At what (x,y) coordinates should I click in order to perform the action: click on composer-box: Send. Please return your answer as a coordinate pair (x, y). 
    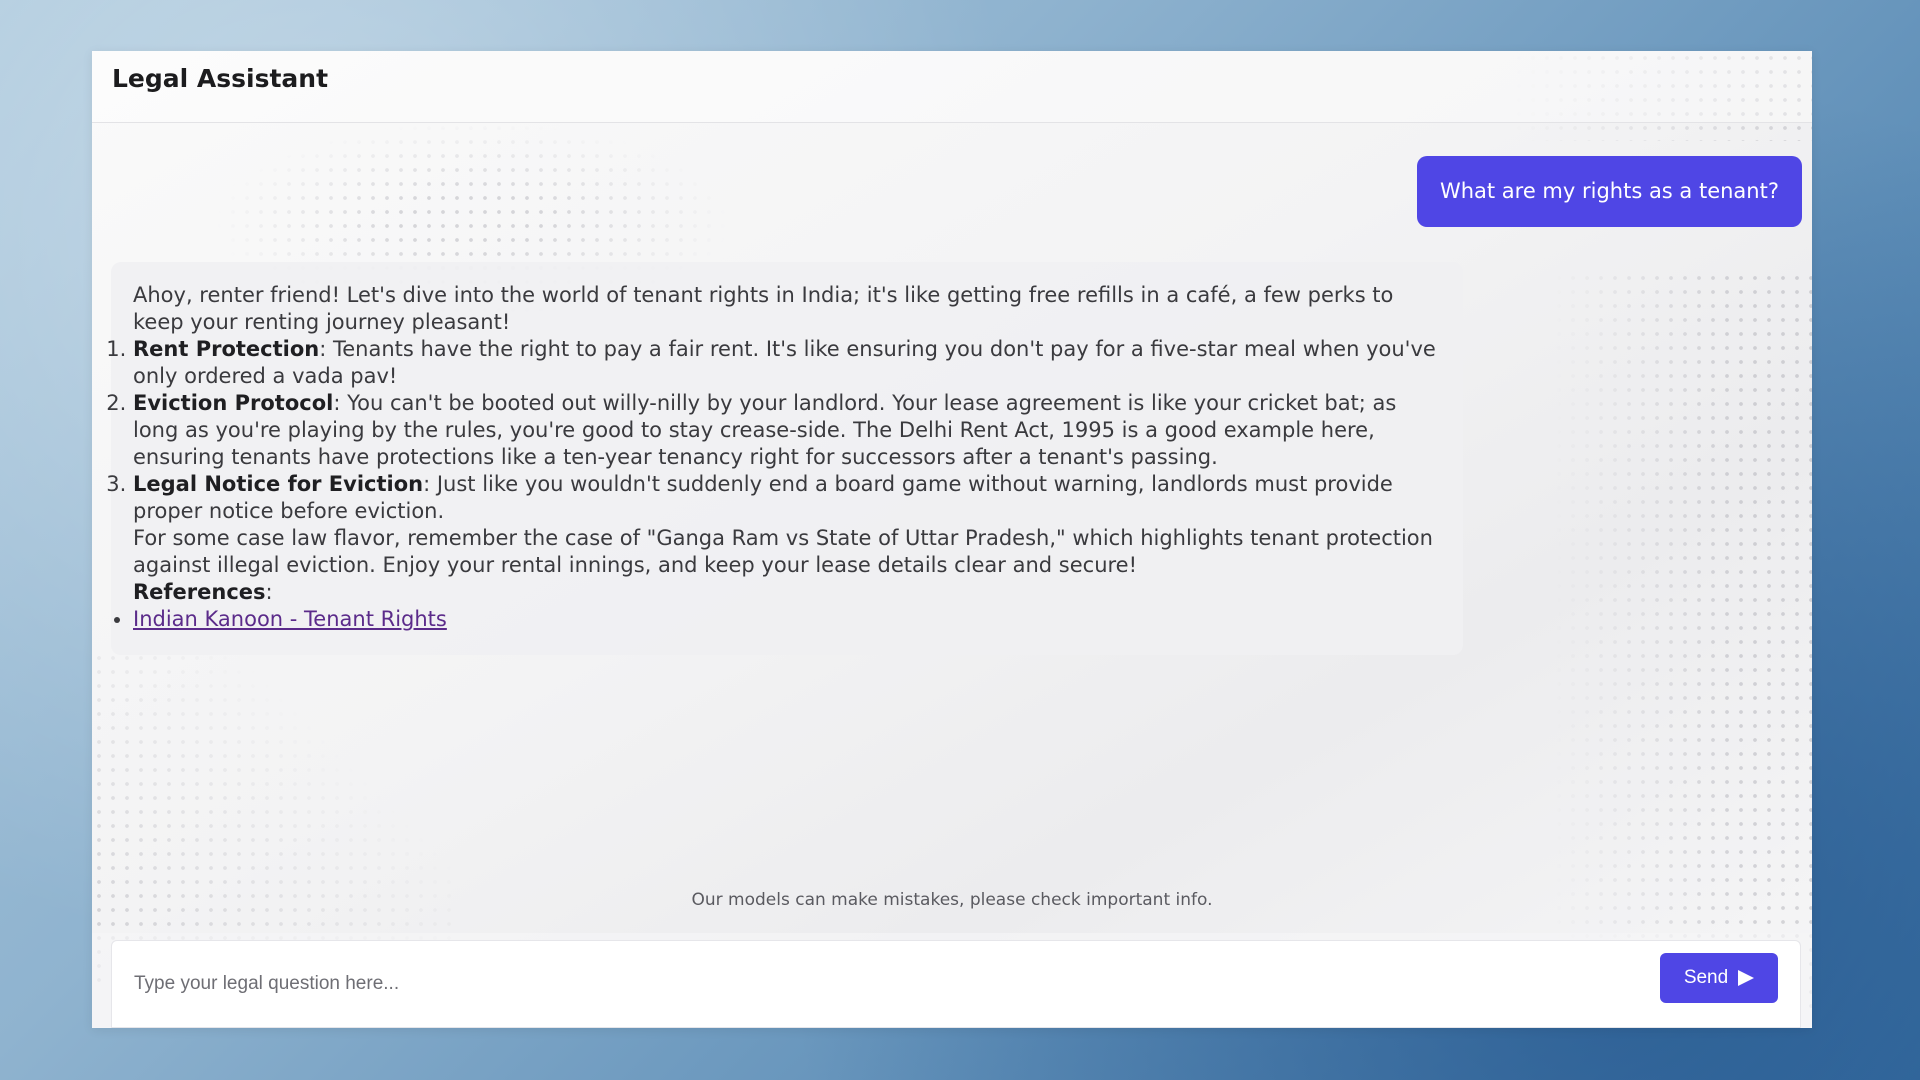
    Looking at the image, I should click on (956, 984).